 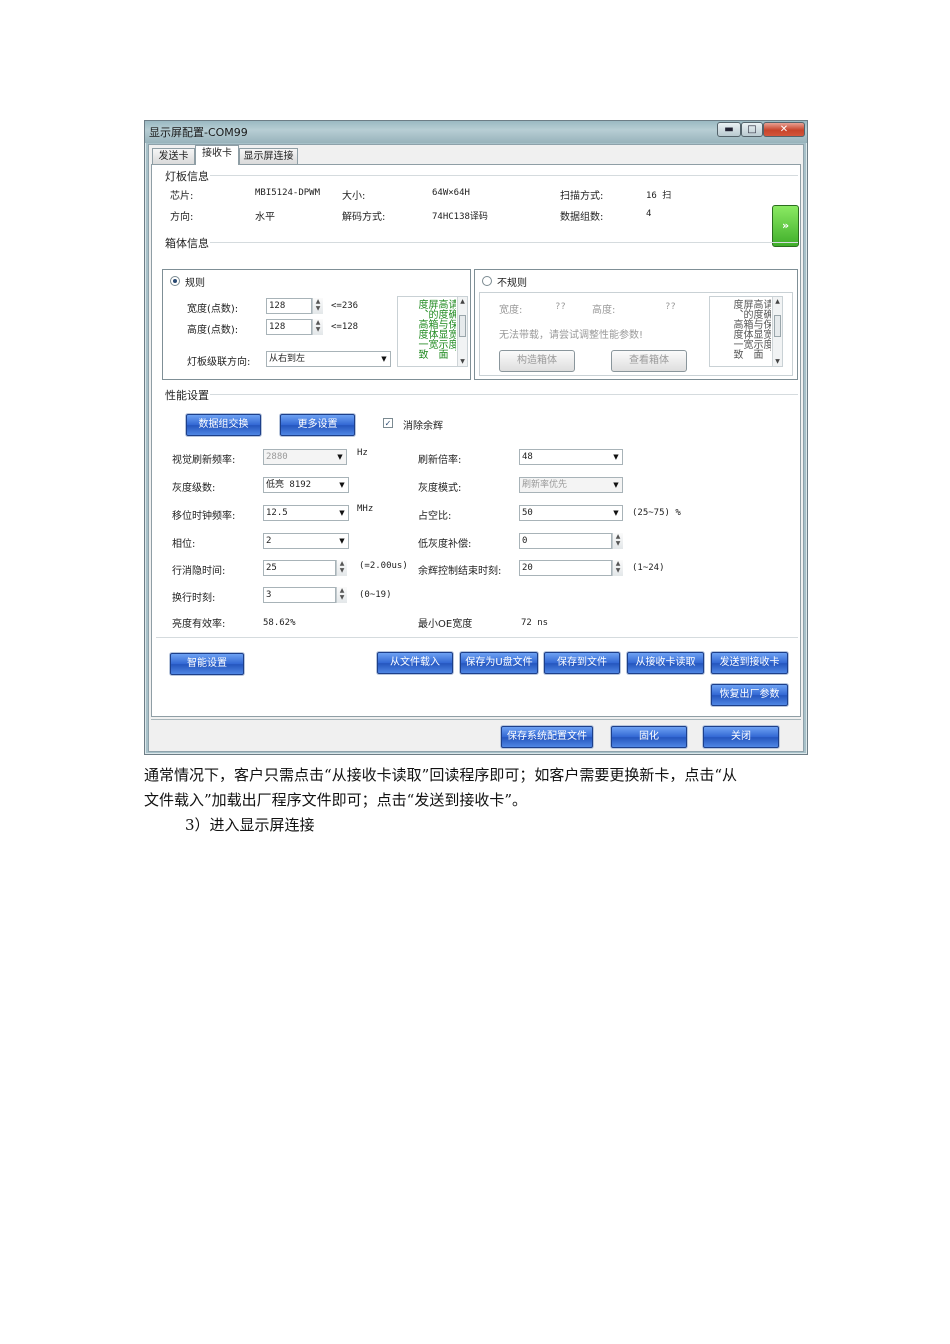 What do you see at coordinates (317, 425) in the screenshot?
I see `more-settings-button: 更多设置` at bounding box center [317, 425].